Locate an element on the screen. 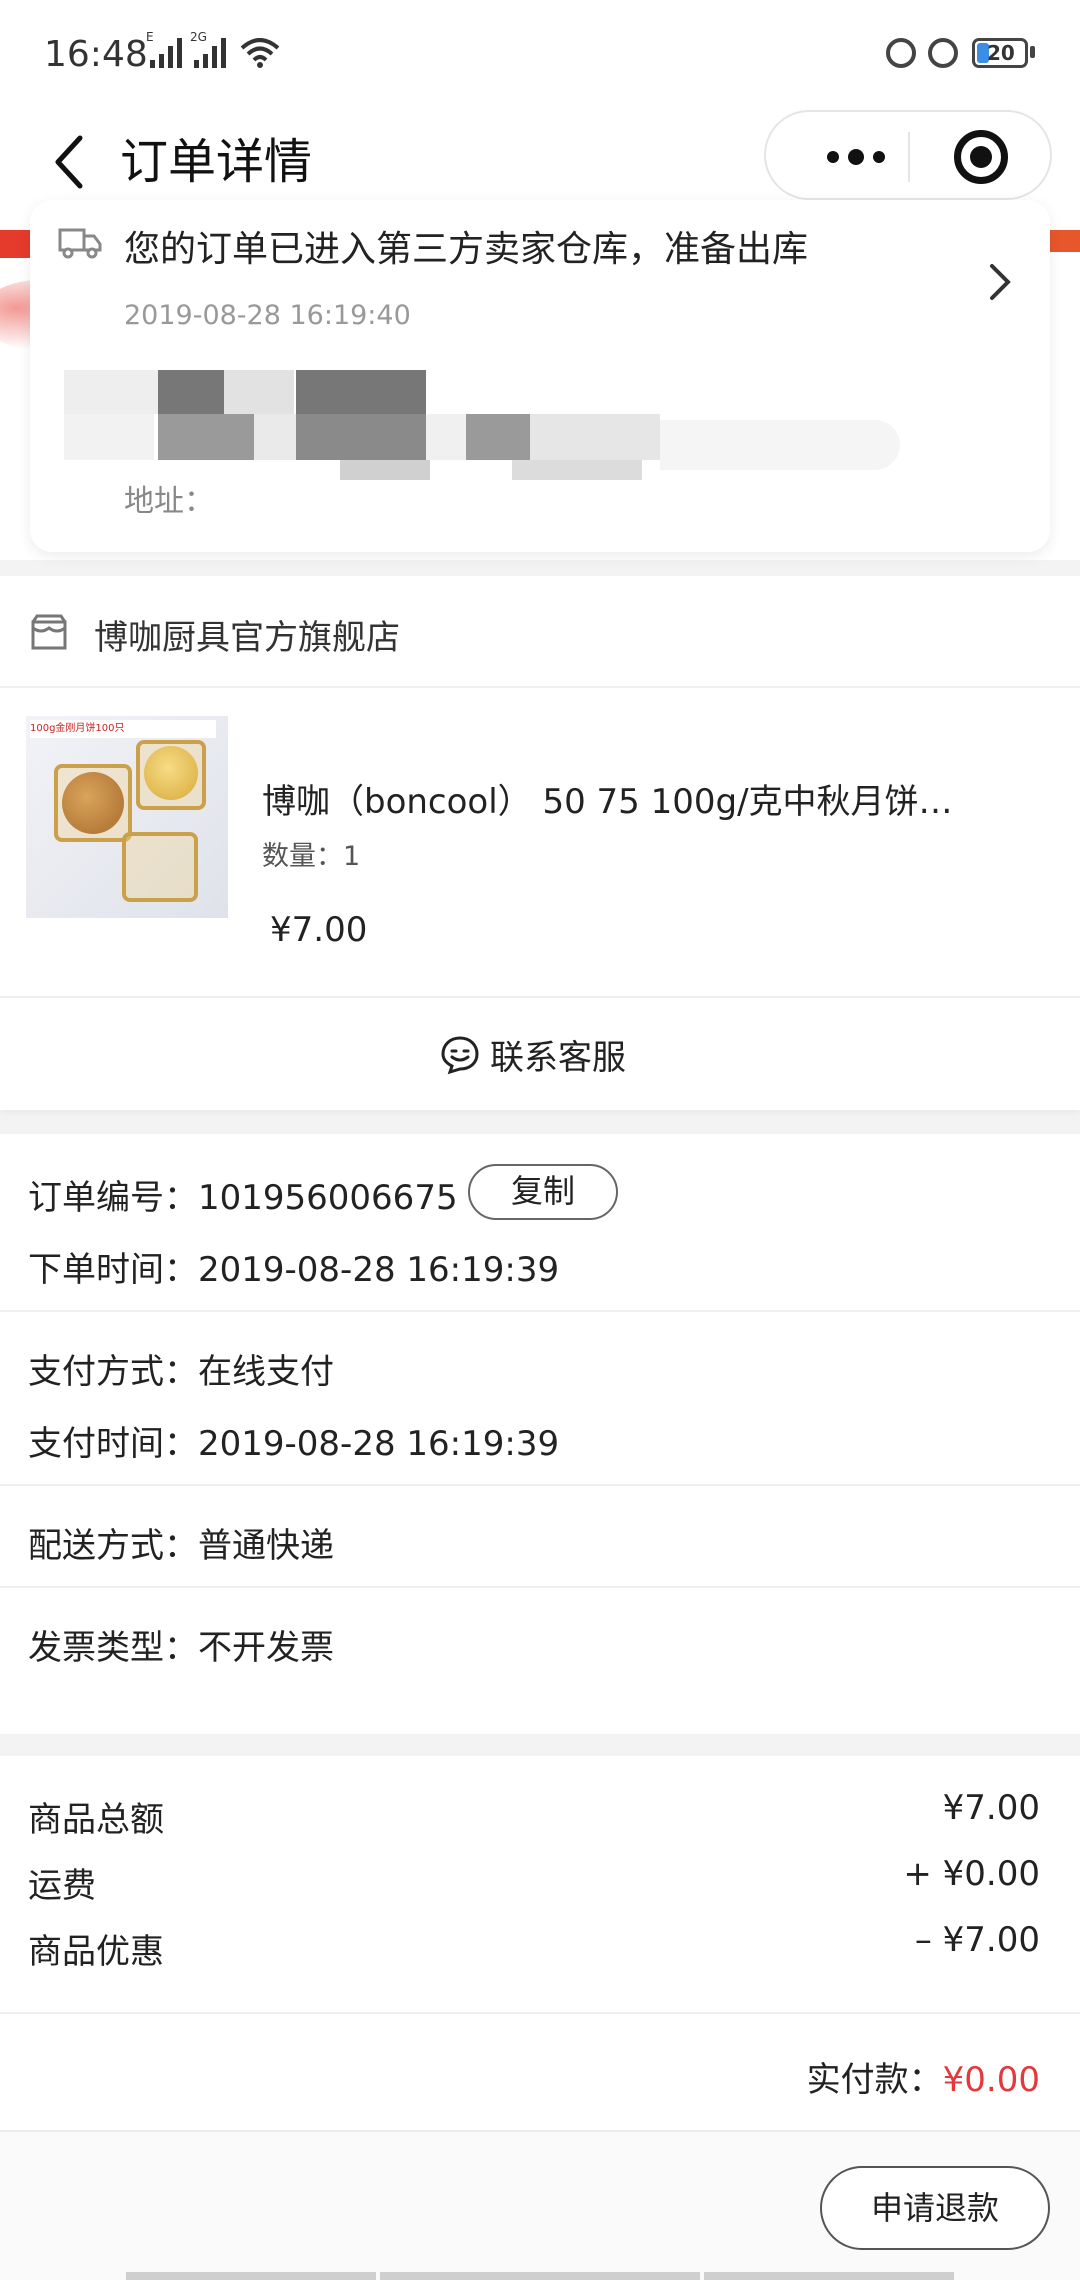 The height and width of the screenshot is (2280, 1080). chat-face-icon is located at coordinates (460, 1054).